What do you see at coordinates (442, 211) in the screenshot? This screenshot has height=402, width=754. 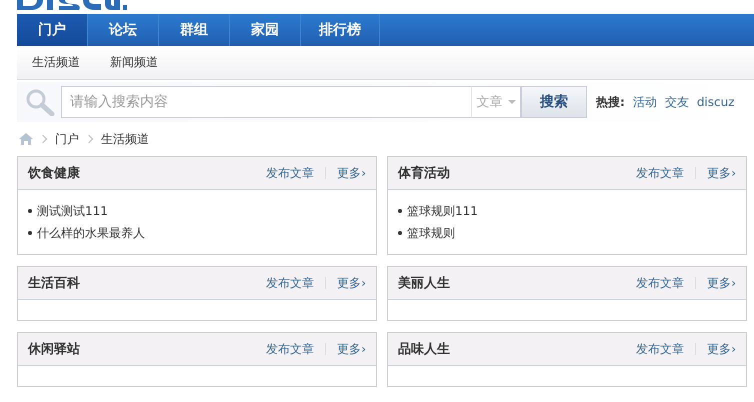 I see `article-link: 篮球规则111` at bounding box center [442, 211].